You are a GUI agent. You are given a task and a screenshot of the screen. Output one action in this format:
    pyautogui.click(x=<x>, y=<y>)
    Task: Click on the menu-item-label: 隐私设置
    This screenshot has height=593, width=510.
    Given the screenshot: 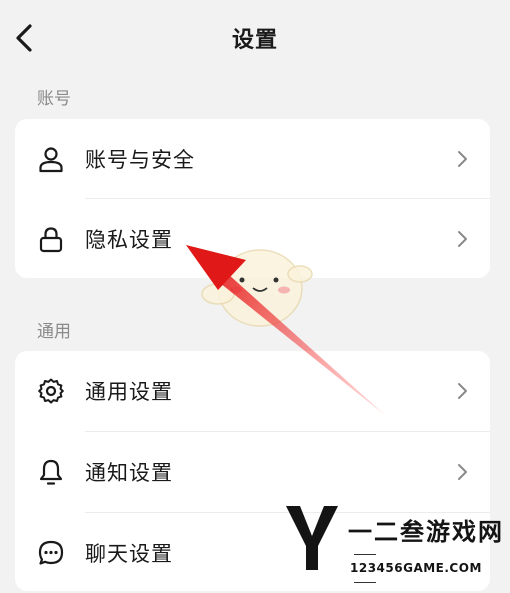 What is the action you would take?
    pyautogui.click(x=129, y=240)
    